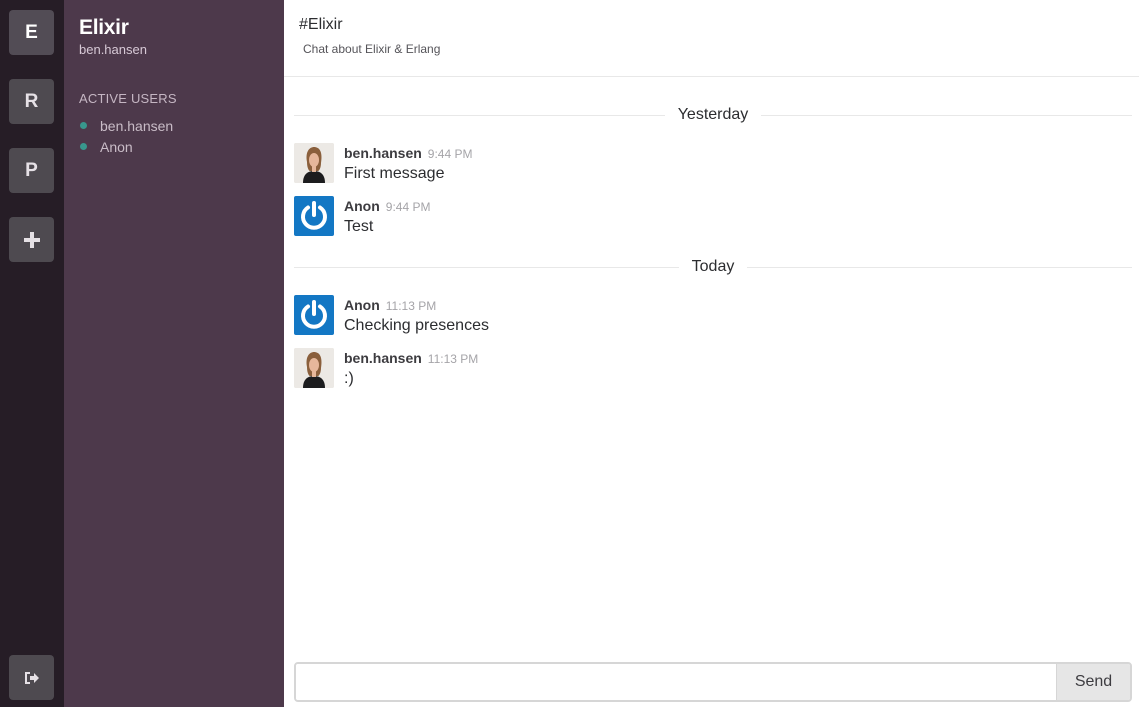 This screenshot has height=707, width=1139. I want to click on add-team-button, so click(31, 239).